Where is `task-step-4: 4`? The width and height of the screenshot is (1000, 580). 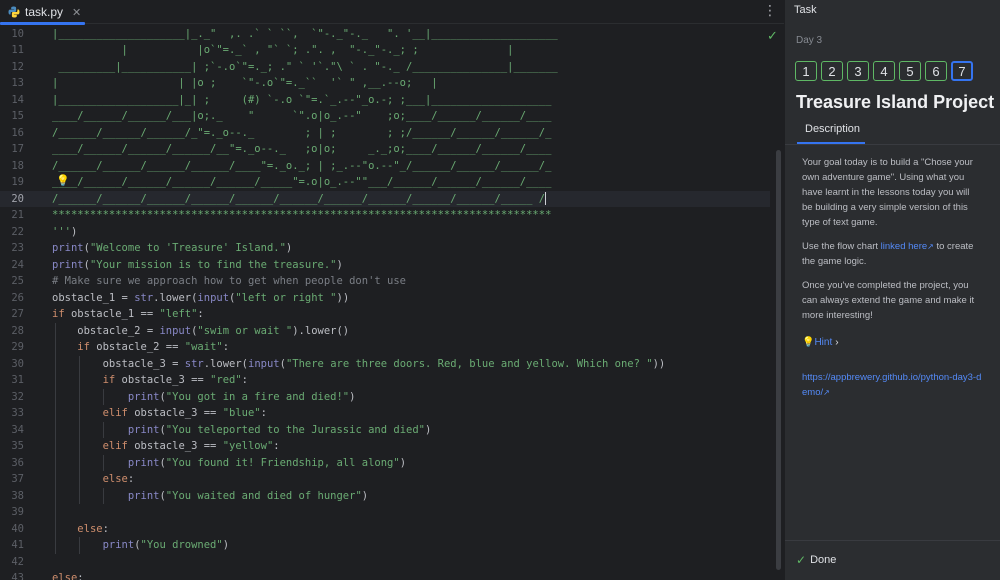 task-step-4: 4 is located at coordinates (884, 71).